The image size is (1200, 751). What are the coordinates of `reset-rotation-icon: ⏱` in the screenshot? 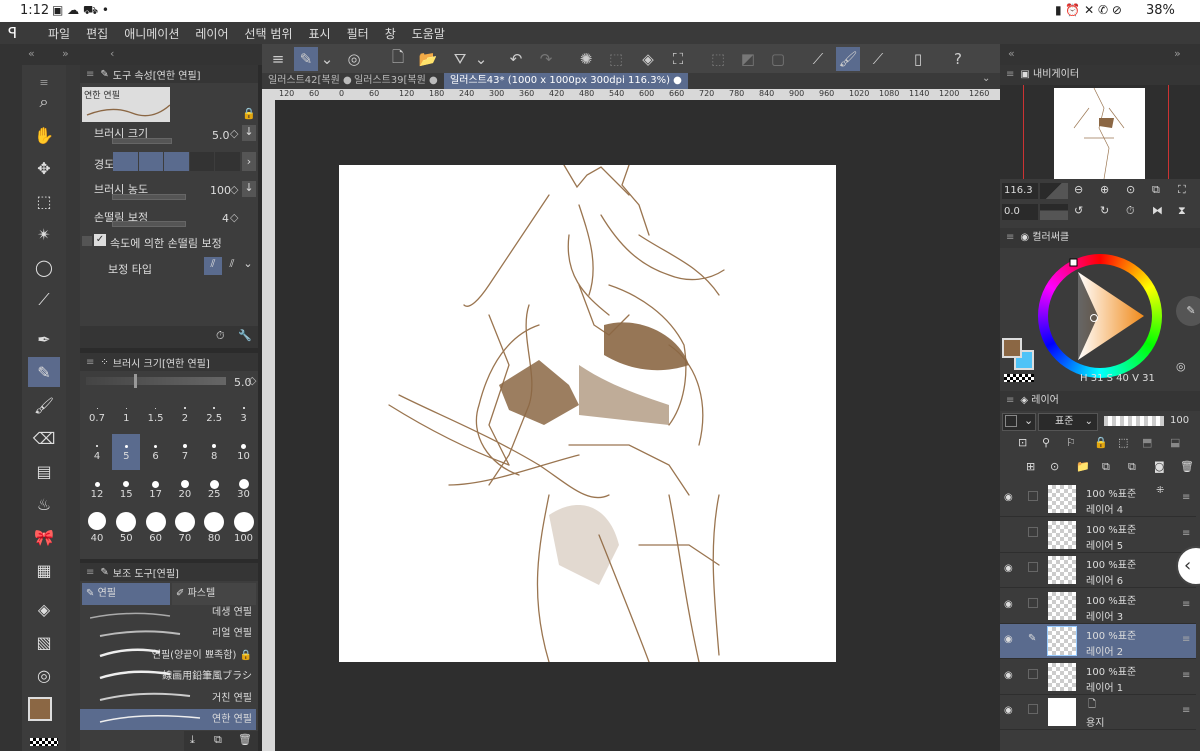 It's located at (1130, 211).